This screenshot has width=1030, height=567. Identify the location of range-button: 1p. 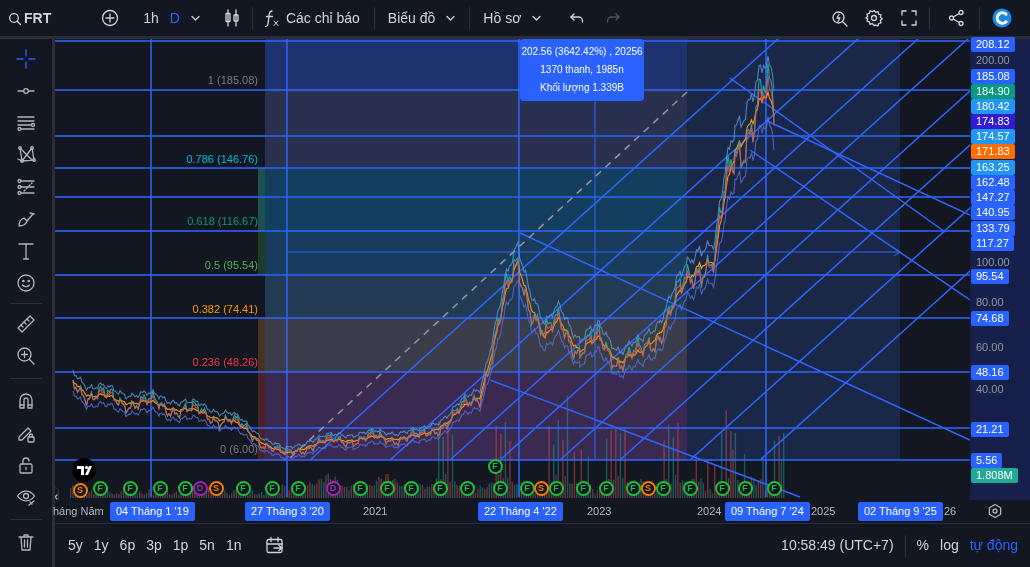
(180, 545).